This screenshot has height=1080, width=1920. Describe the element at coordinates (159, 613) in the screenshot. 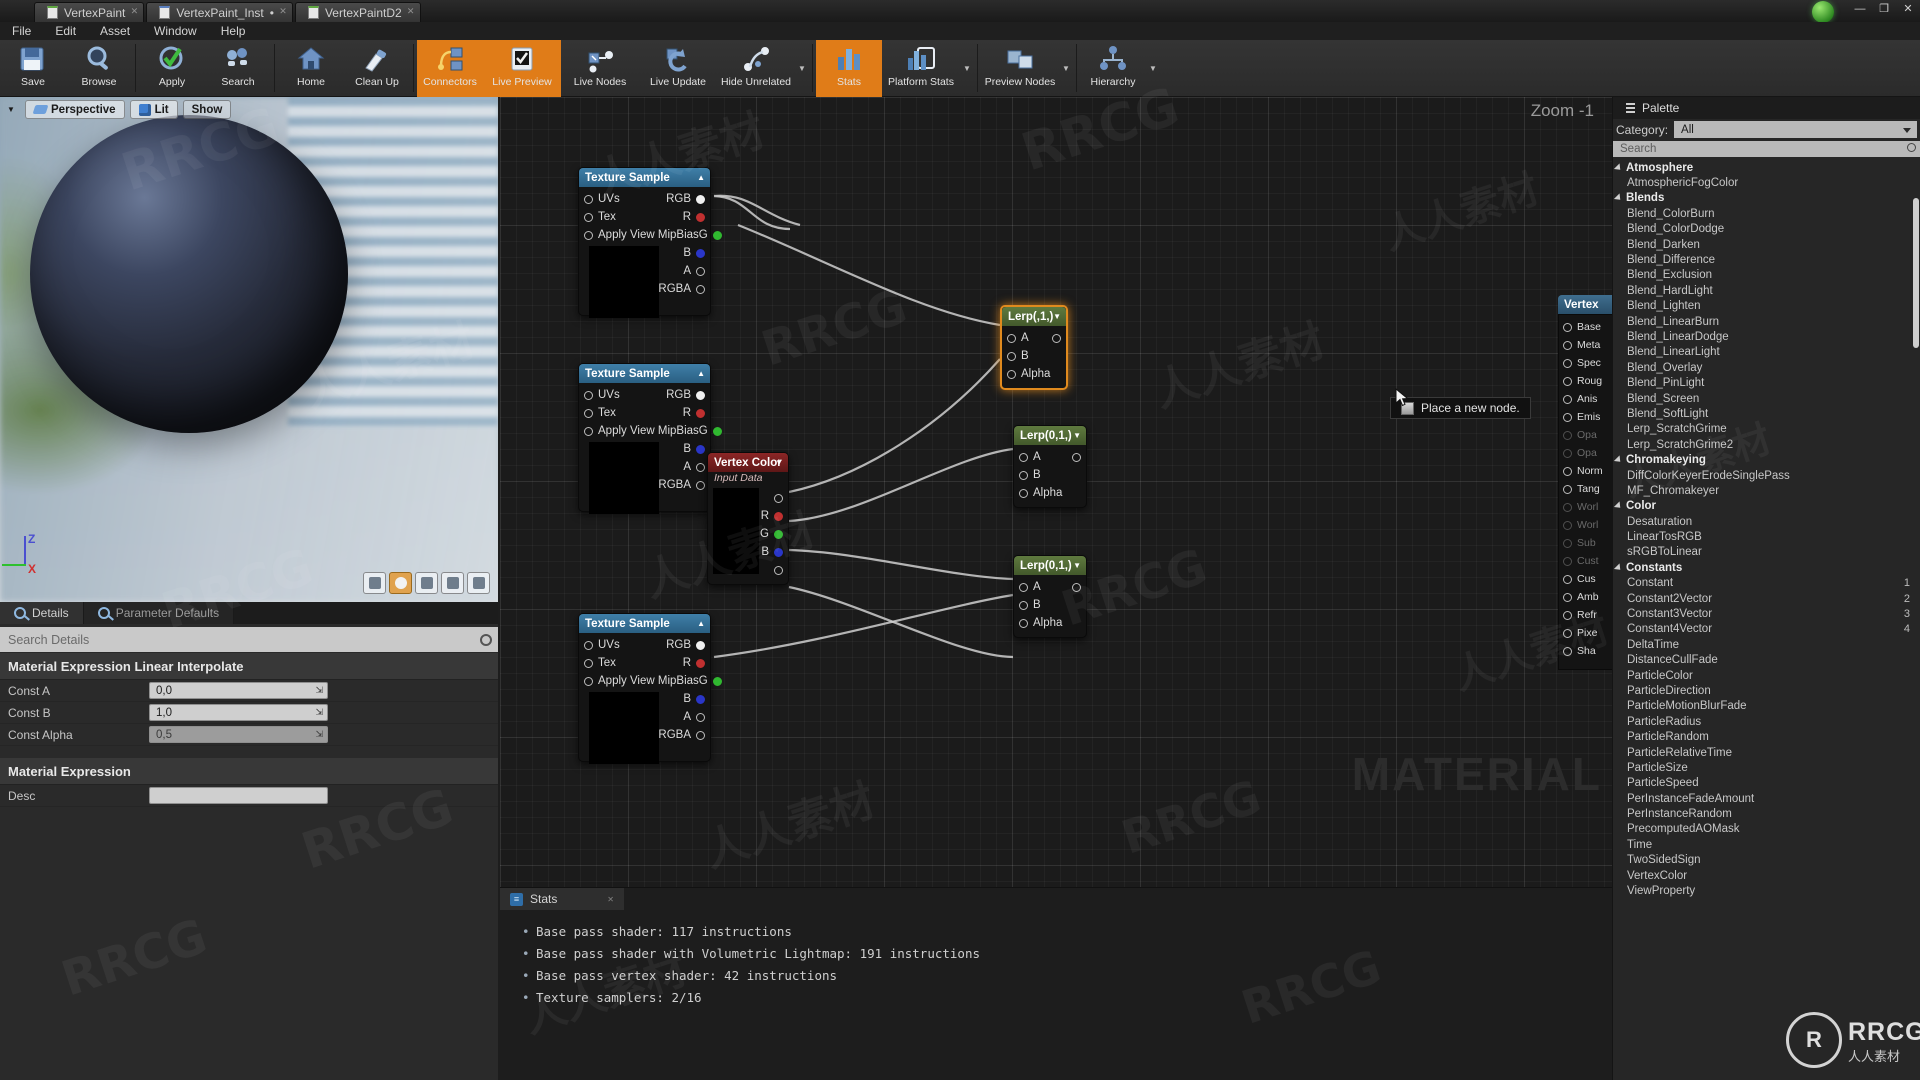

I see `tab-parameter-defaults: Parameter Defaults` at that location.